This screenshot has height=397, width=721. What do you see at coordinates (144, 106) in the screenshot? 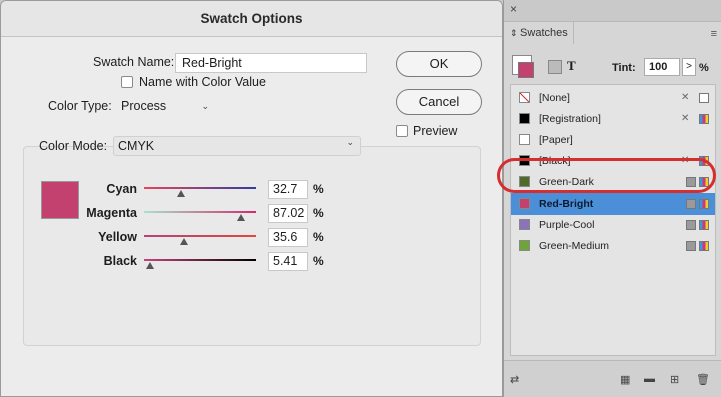
I see `color-type-value: Process` at bounding box center [144, 106].